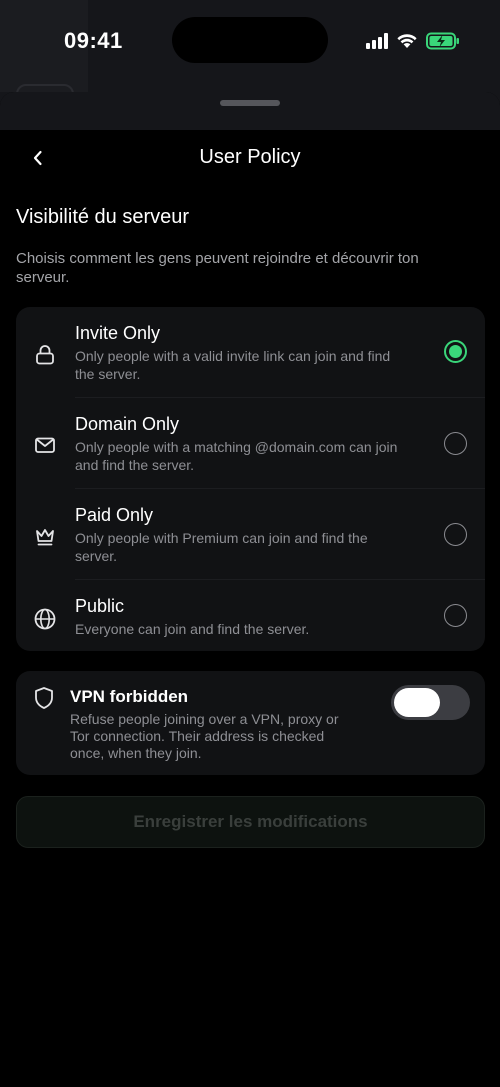 The height and width of the screenshot is (1087, 500). Describe the element at coordinates (44, 698) in the screenshot. I see `shield-icon` at that location.